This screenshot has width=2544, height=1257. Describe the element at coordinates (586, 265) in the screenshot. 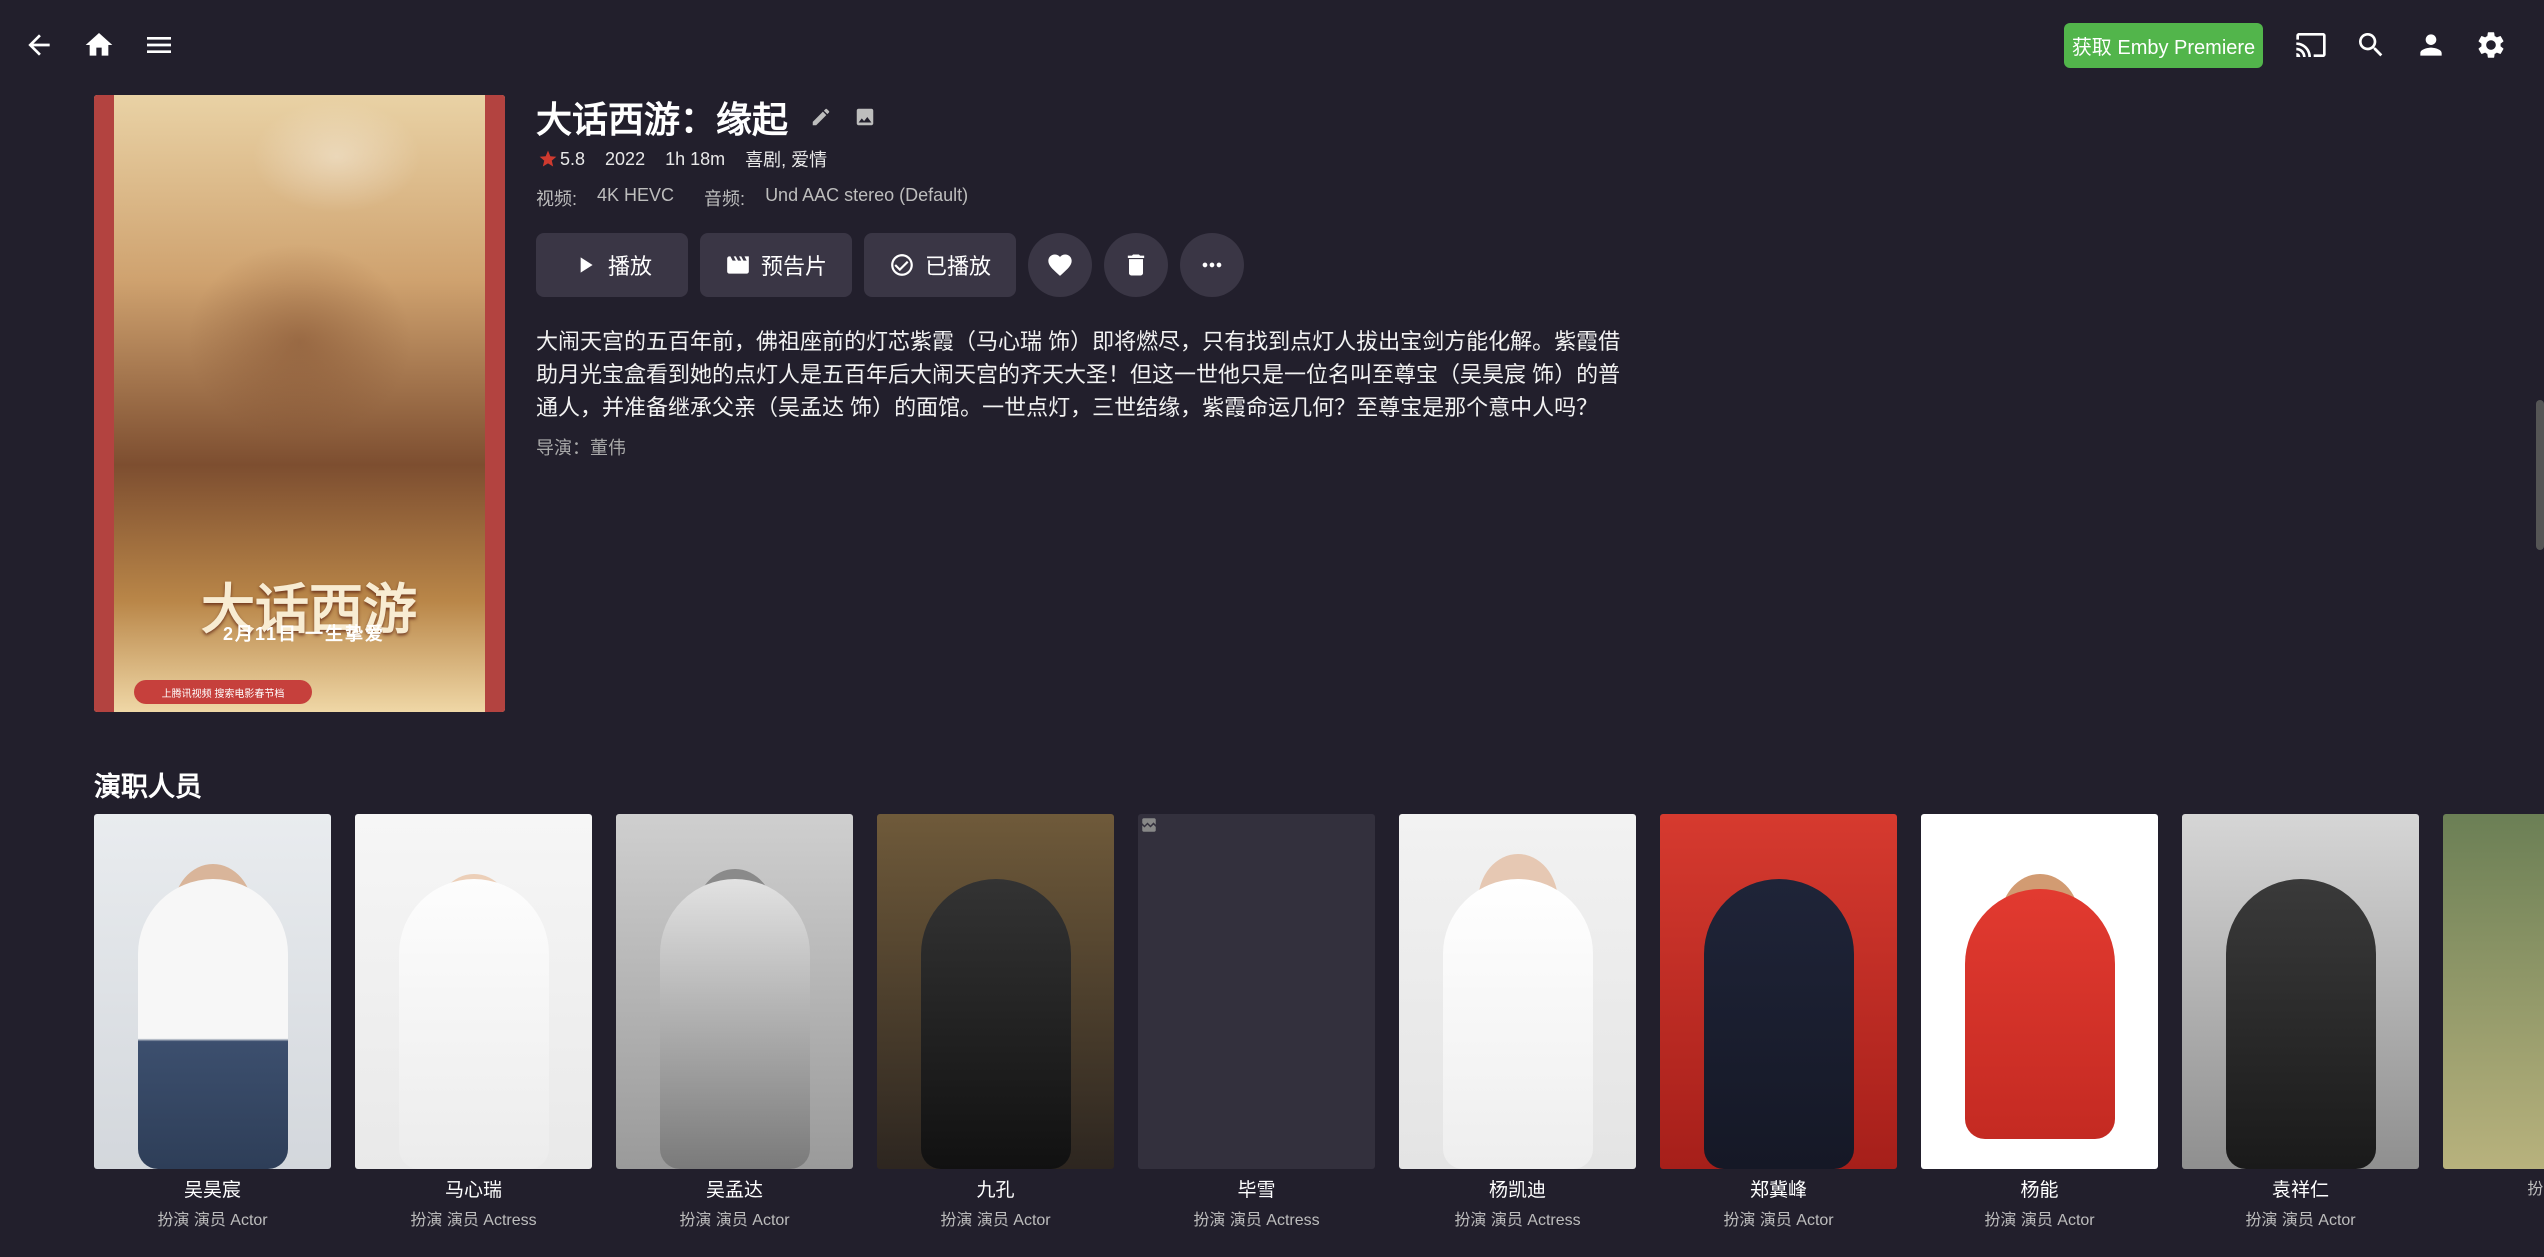

I see `play-icon` at that location.